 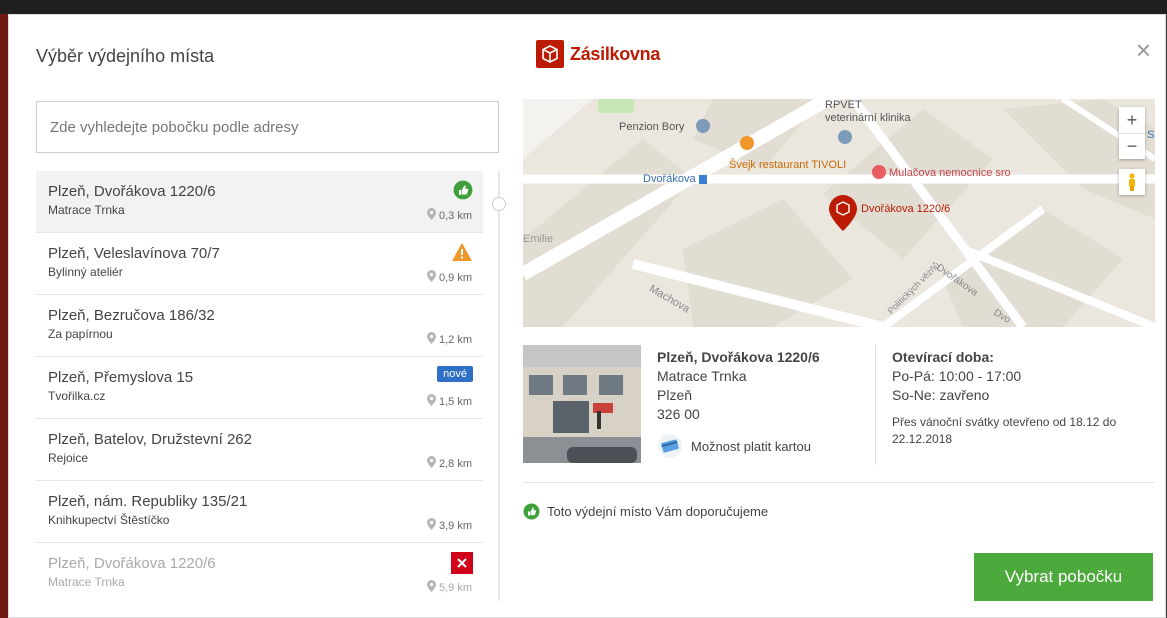 I want to click on detail-place: Matrace Trnka, so click(x=702, y=376).